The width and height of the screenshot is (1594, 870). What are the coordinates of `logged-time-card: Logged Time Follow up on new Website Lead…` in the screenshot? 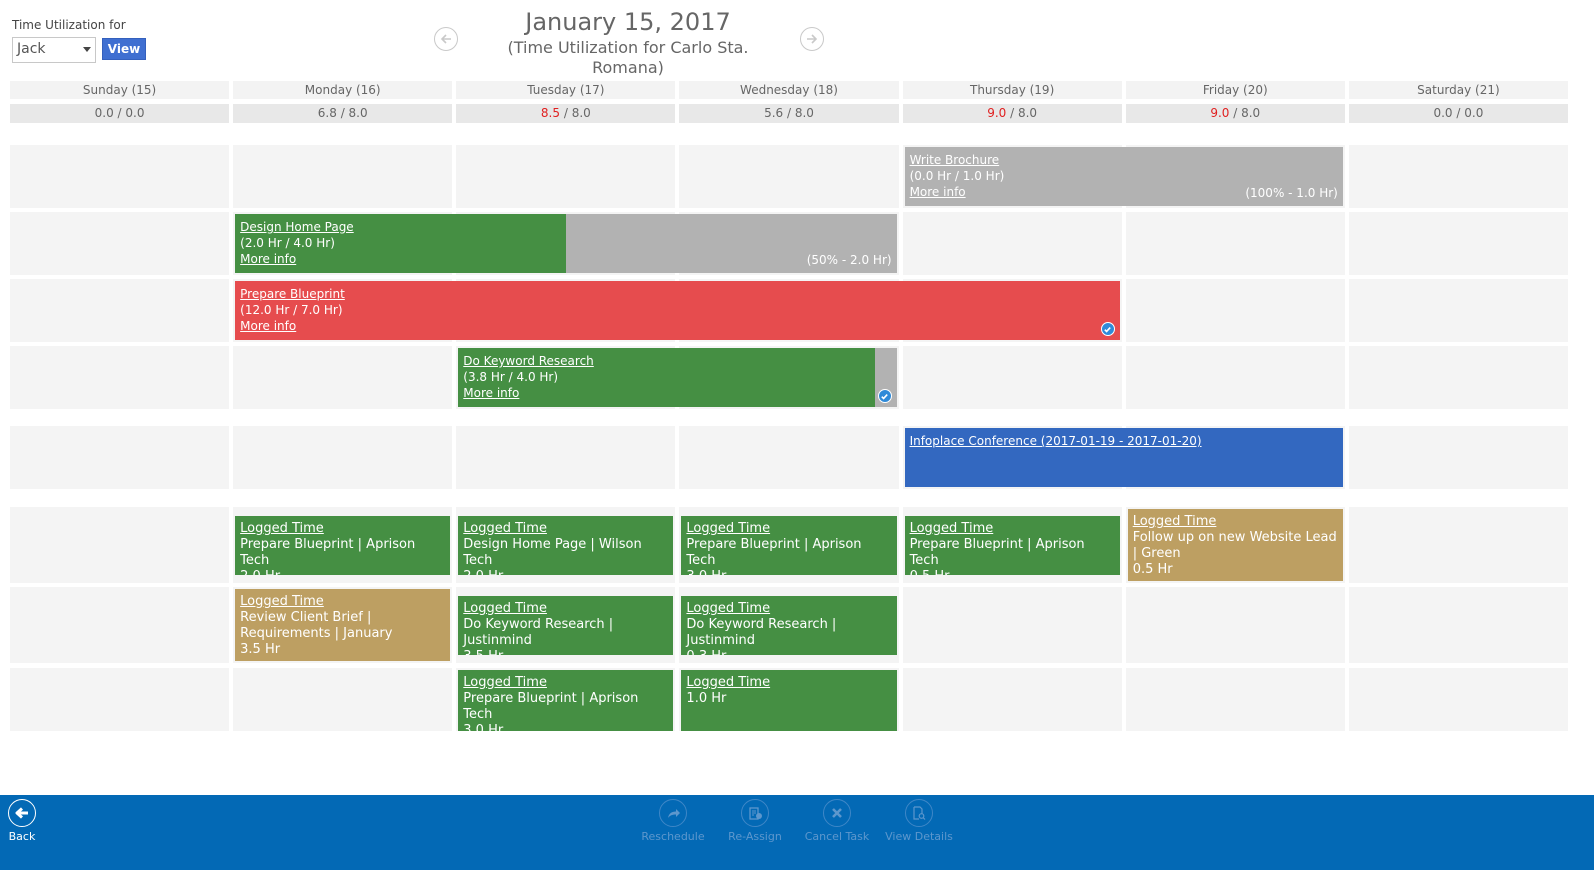 It's located at (1235, 545).